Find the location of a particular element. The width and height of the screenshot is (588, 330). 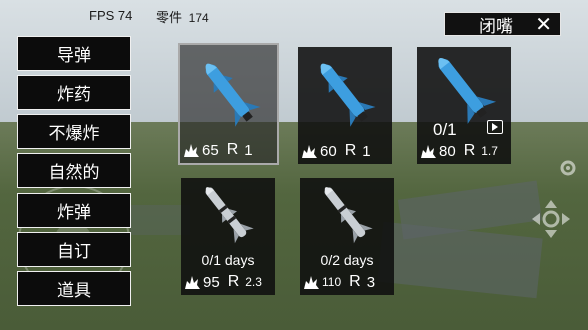

category-label: 自订 is located at coordinates (74, 252).